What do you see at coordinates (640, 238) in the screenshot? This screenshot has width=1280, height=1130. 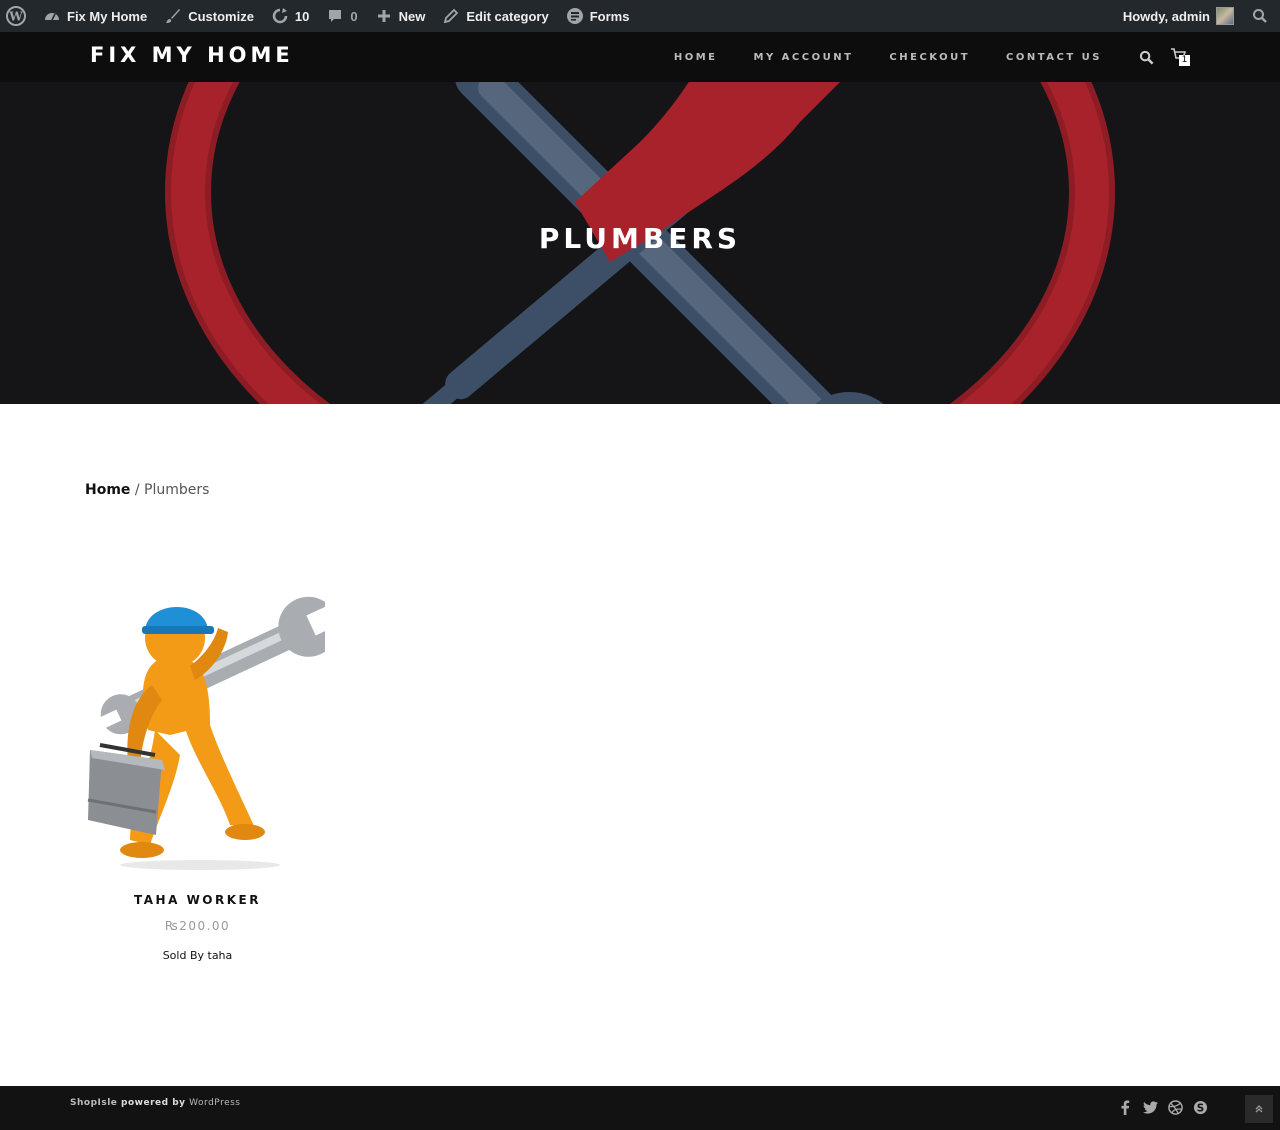 I see `category-title: PLUMBERS` at bounding box center [640, 238].